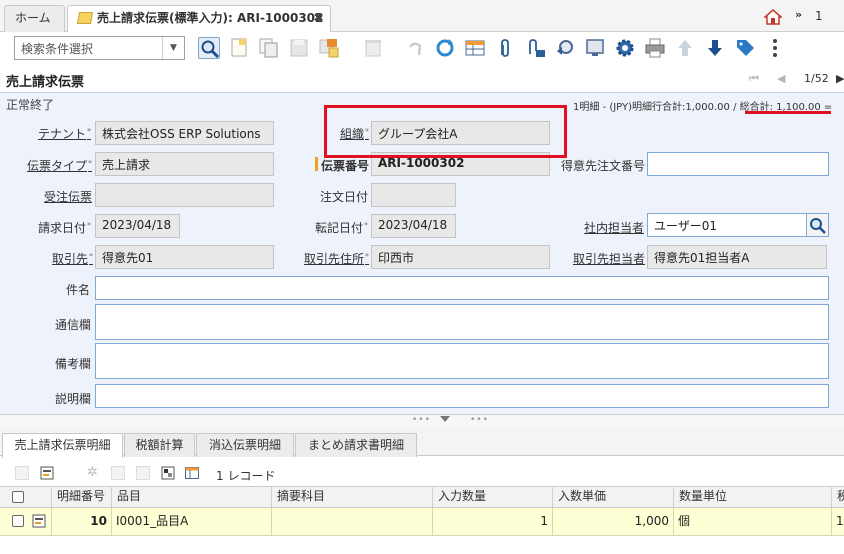 This screenshot has height=554, width=844. I want to click on tab-overflow-icon: », so click(798, 14).